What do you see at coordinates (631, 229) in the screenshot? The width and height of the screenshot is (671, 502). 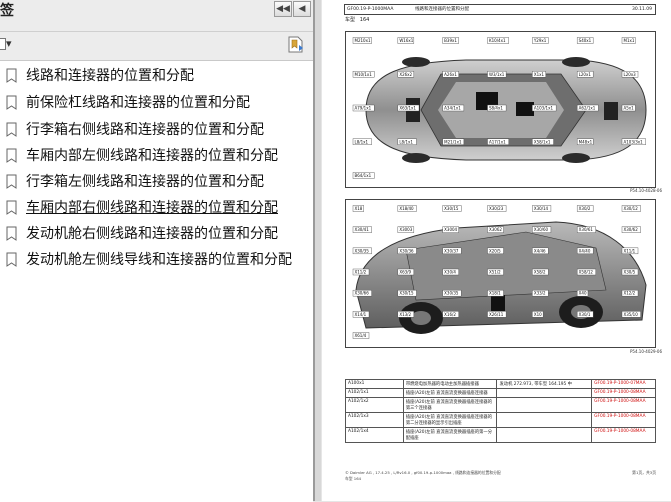 I see `callout-label: X30/62` at bounding box center [631, 229].